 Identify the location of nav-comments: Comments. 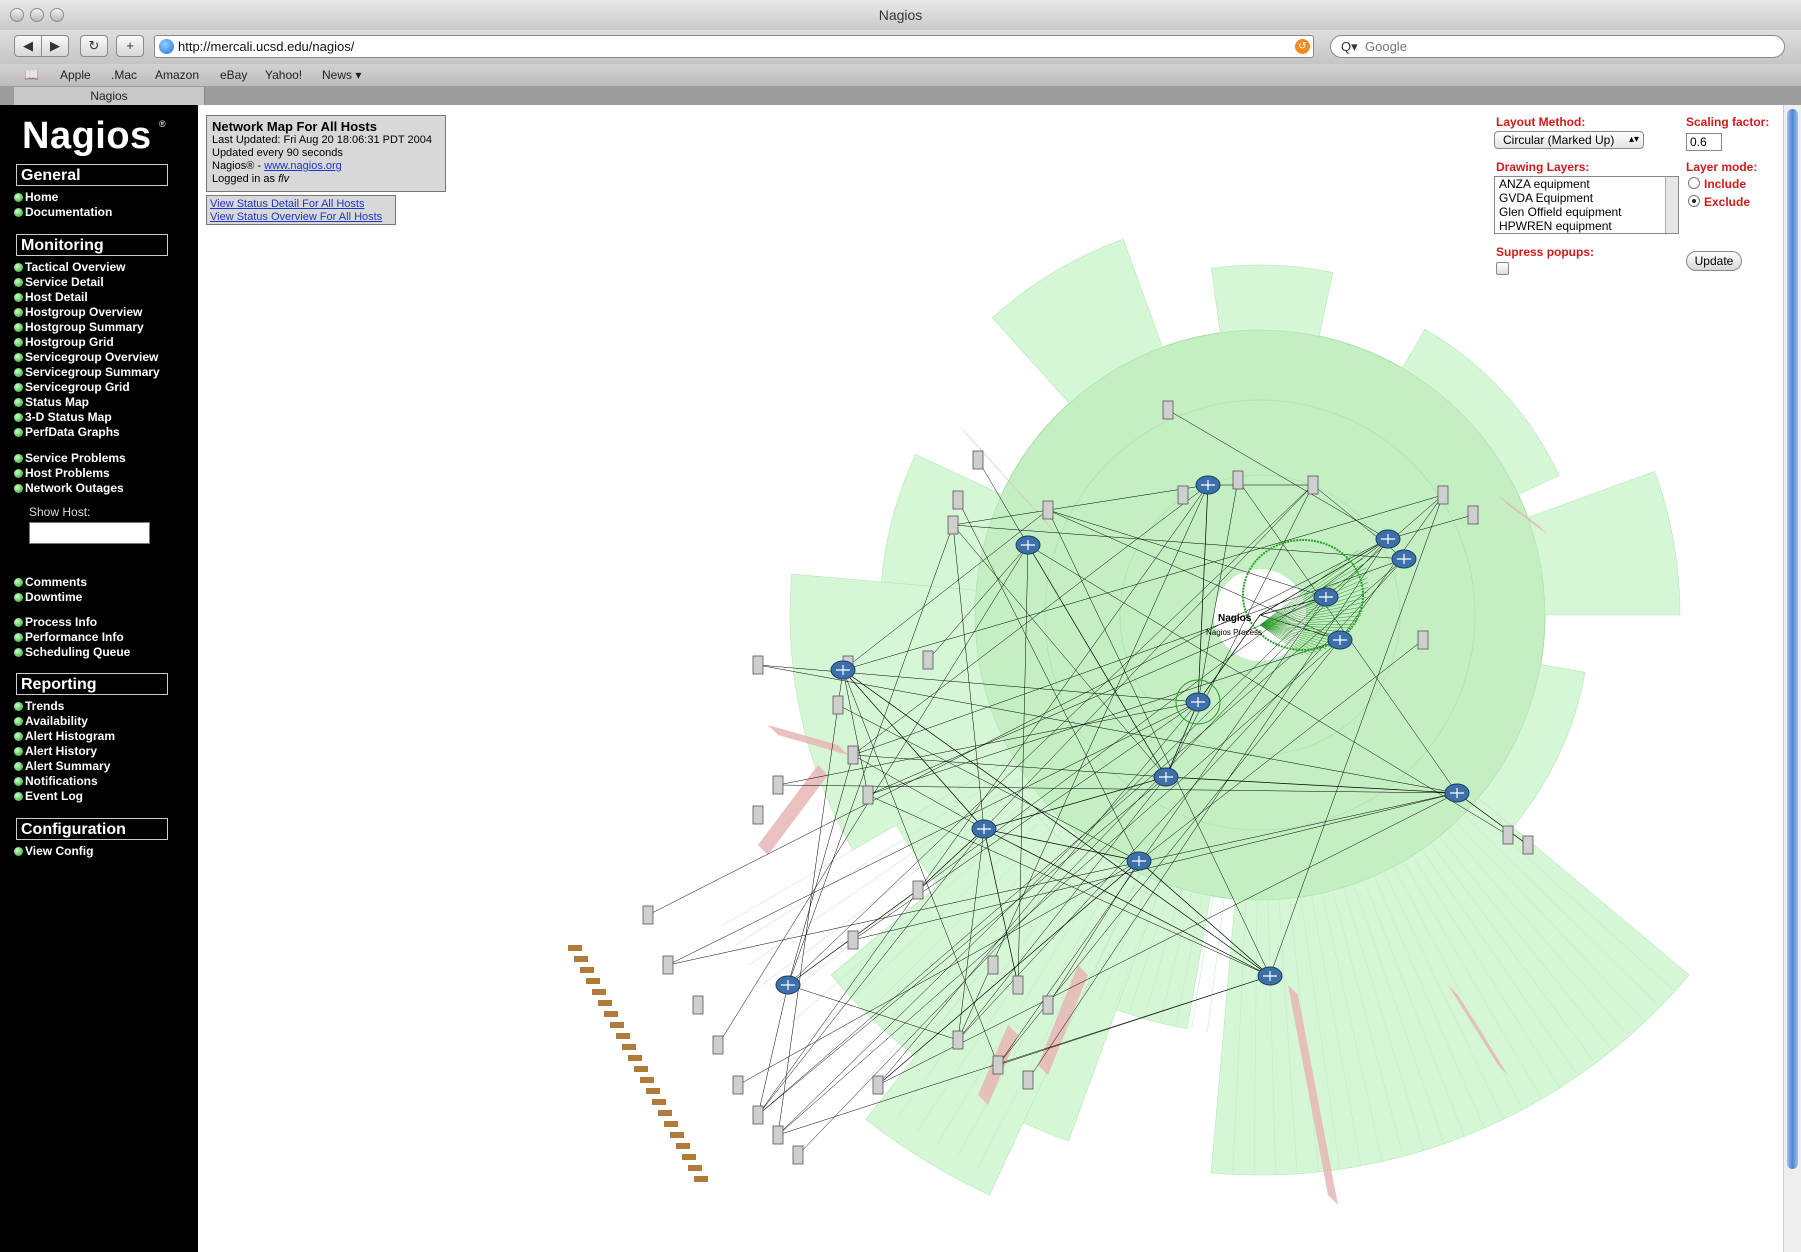
(50, 582).